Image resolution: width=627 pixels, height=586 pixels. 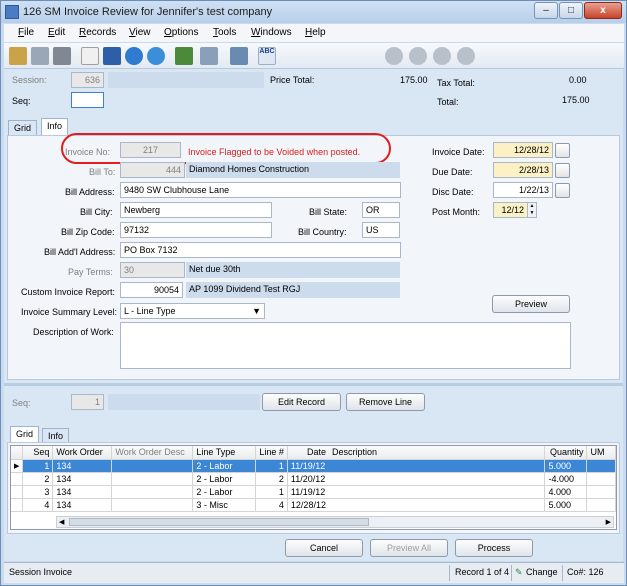 I want to click on col-date: Date, so click(x=308, y=453).